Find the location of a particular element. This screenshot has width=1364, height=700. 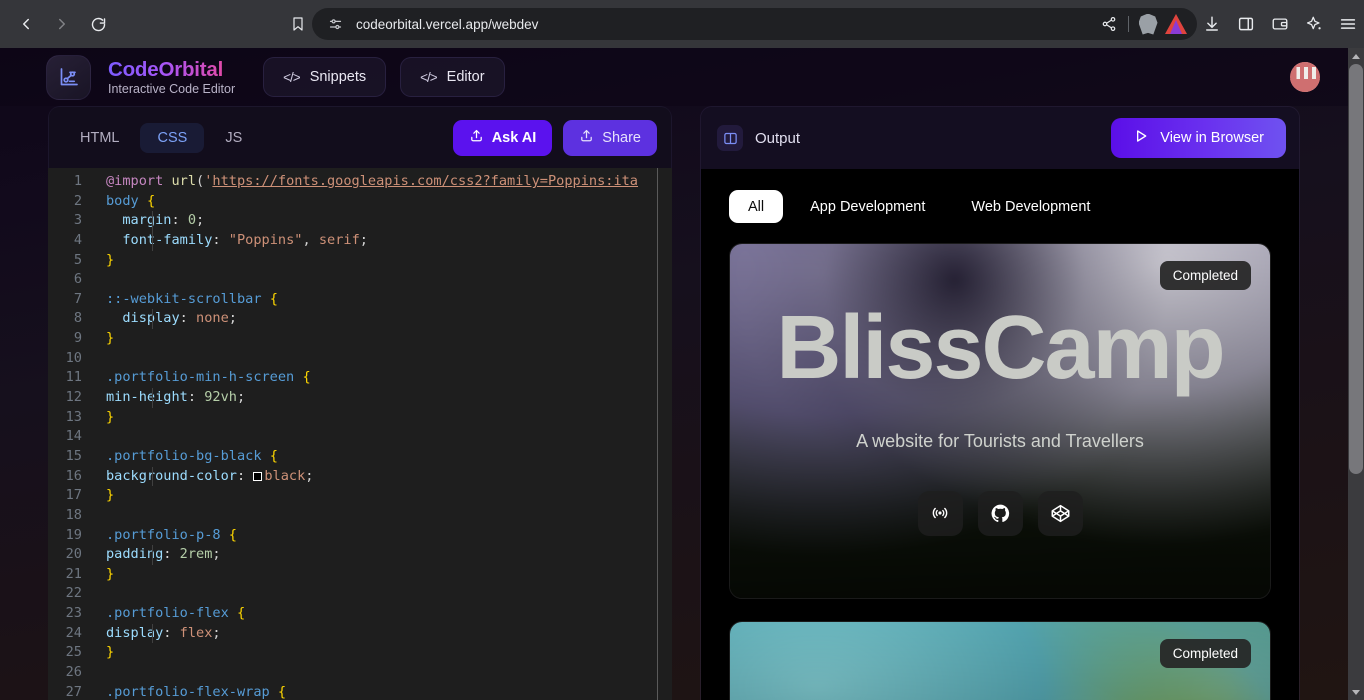

wallet-icon is located at coordinates (1280, 24).